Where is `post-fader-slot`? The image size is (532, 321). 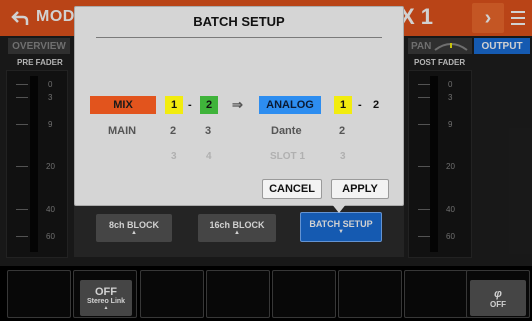 post-fader-slot is located at coordinates (434, 164).